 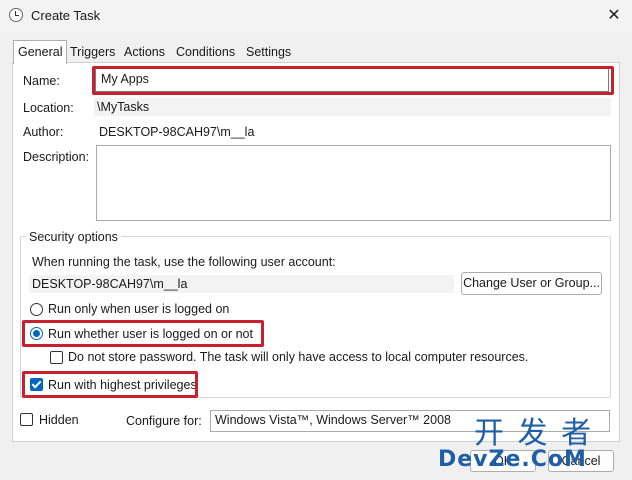 What do you see at coordinates (92, 52) in the screenshot?
I see `tab-triggers: Triggers` at bounding box center [92, 52].